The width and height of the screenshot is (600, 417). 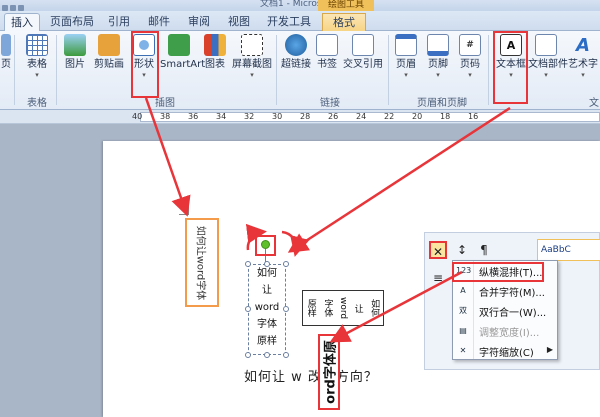 I want to click on smartart-icon, so click(x=179, y=45).